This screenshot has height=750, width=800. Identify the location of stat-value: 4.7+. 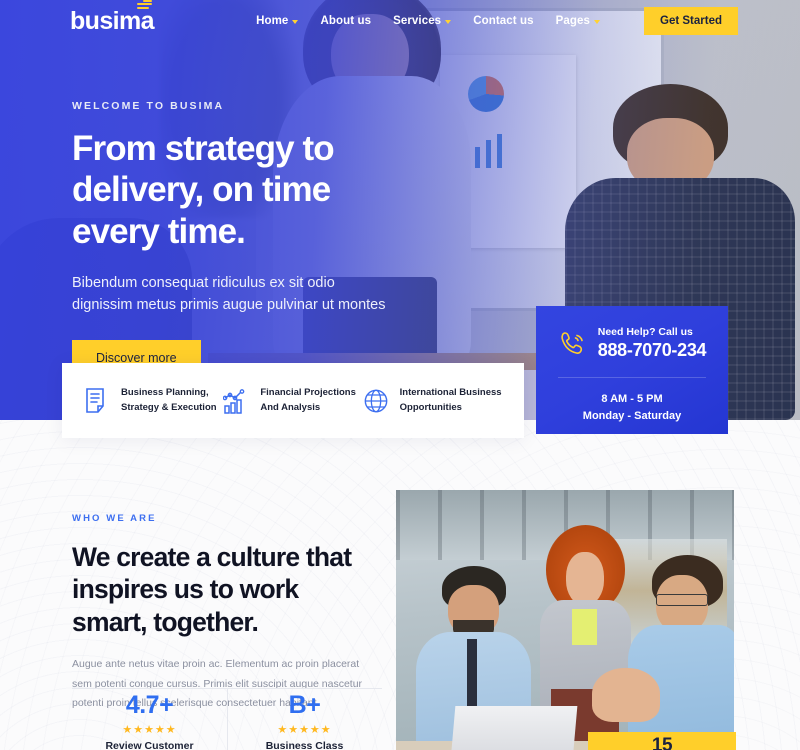
(149, 705).